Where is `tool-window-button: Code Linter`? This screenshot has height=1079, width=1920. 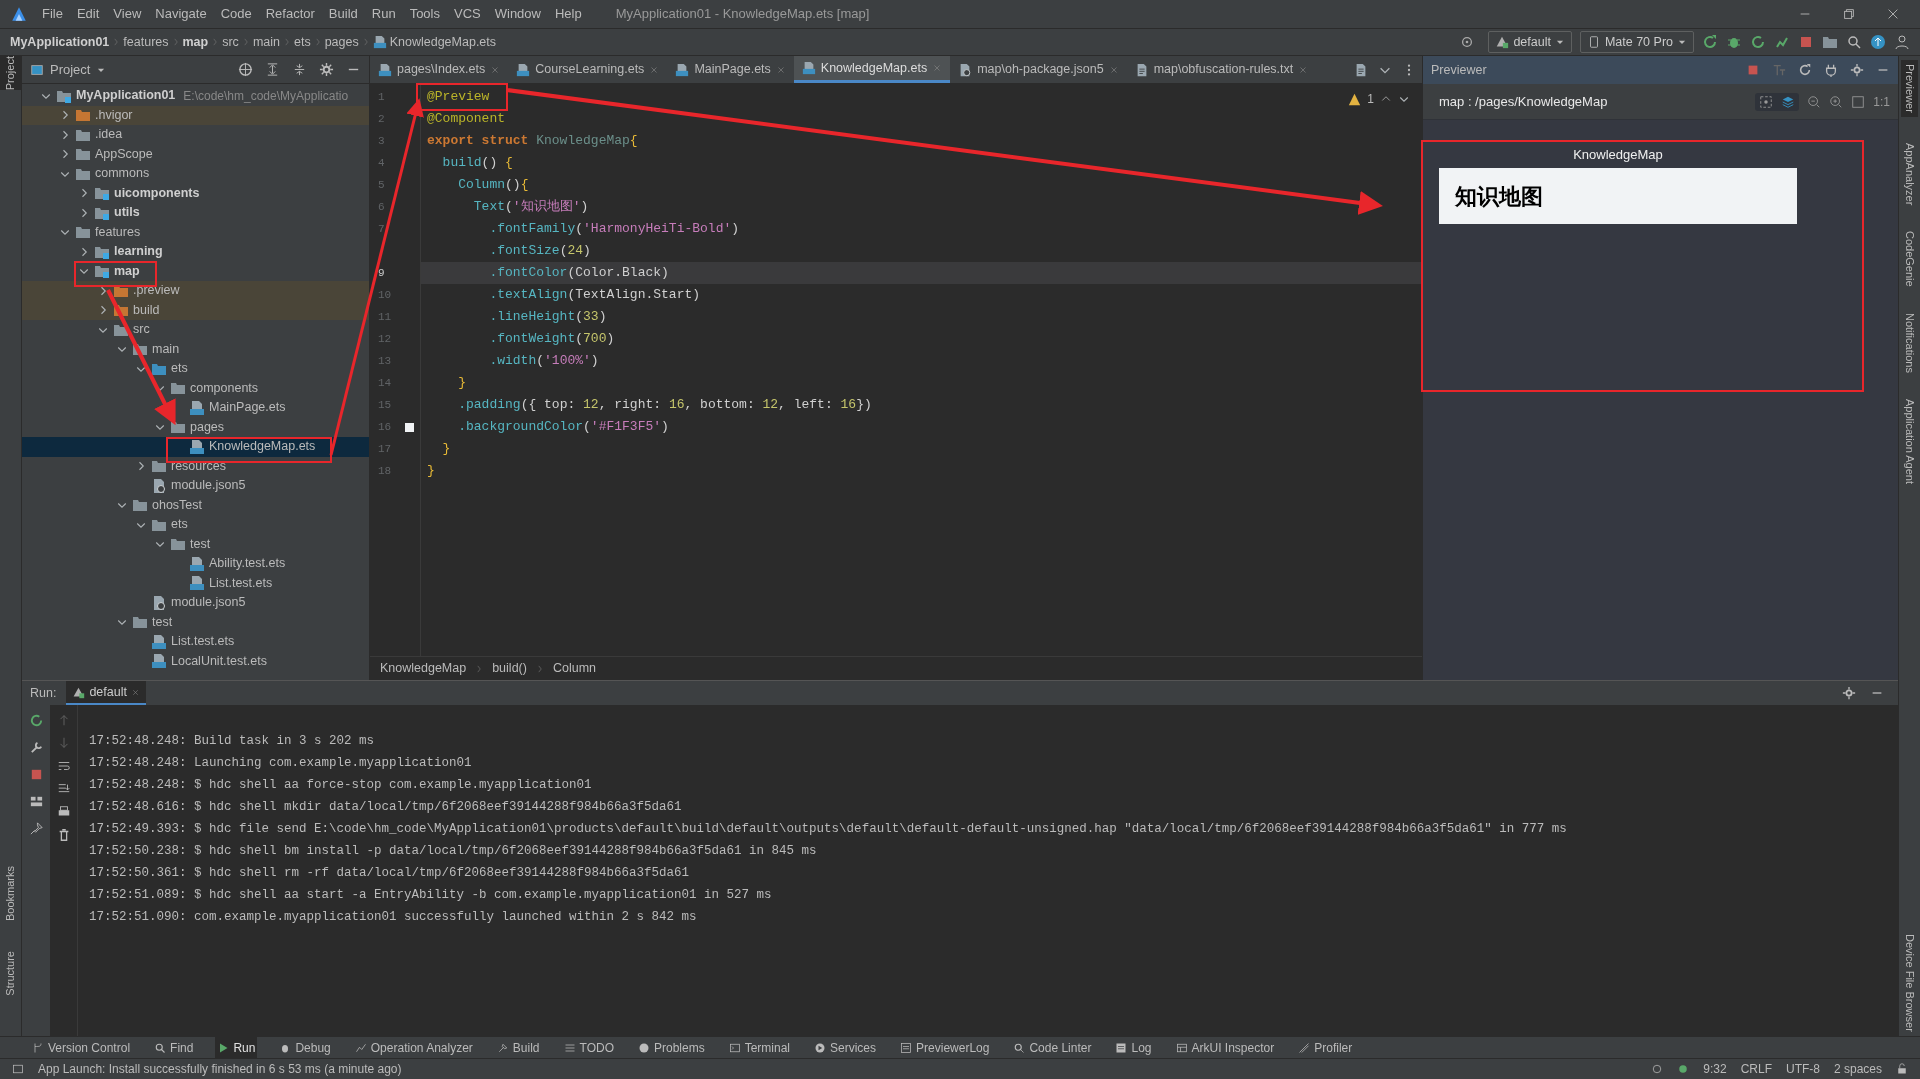 tool-window-button: Code Linter is located at coordinates (1052, 1047).